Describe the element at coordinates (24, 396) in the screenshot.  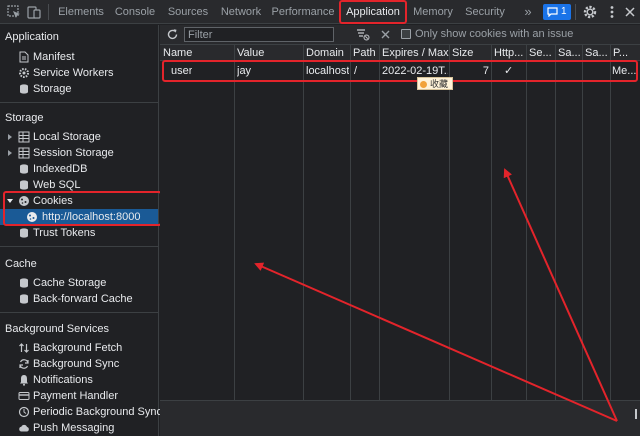
I see `card-icon` at that location.